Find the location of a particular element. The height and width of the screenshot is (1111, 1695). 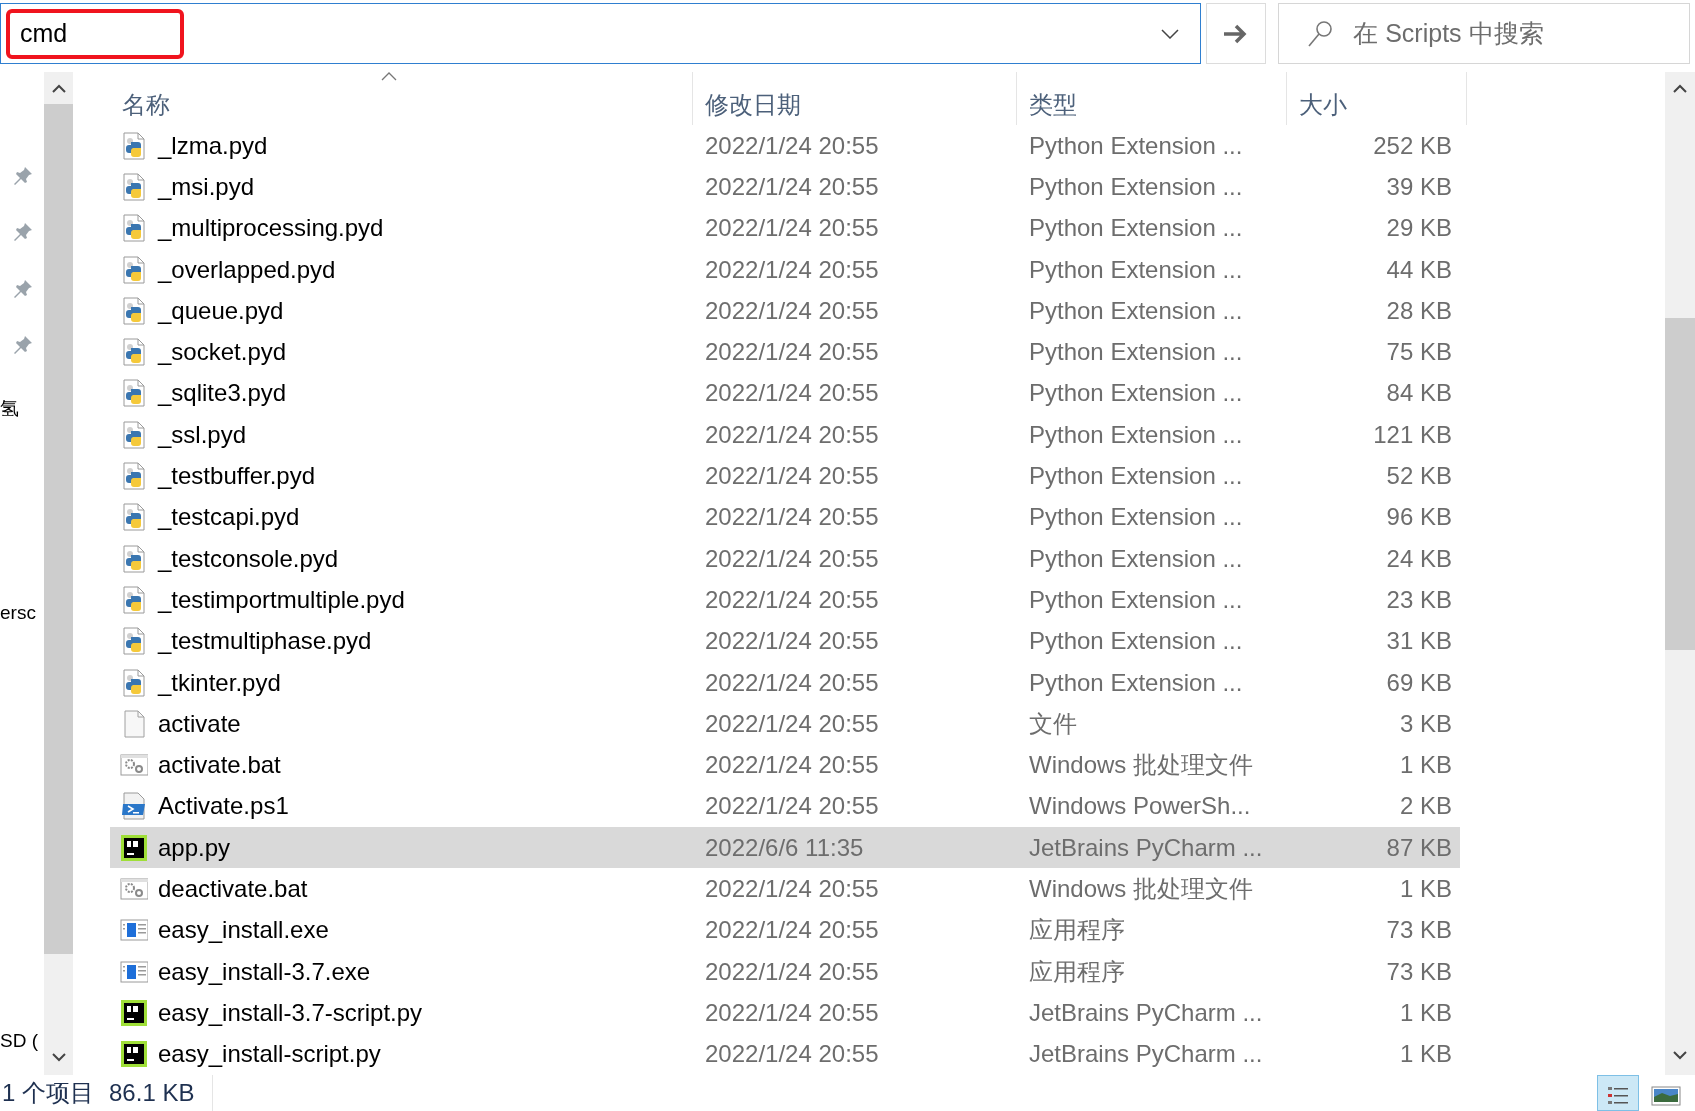

file-row: _msi.pyd 2022/1/24 20:55 Python Extension ... 39 KB is located at coordinates (785, 187).